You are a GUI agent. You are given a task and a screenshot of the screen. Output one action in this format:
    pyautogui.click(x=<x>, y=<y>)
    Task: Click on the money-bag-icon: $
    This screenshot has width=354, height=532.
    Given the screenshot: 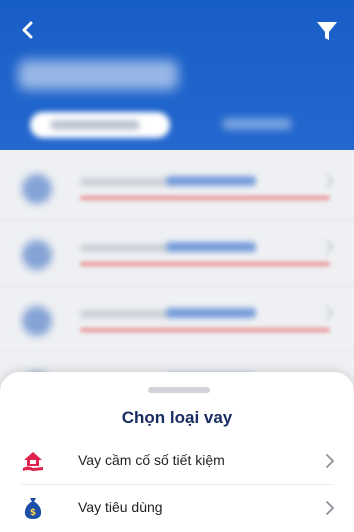 What is the action you would take?
    pyautogui.click(x=33, y=508)
    